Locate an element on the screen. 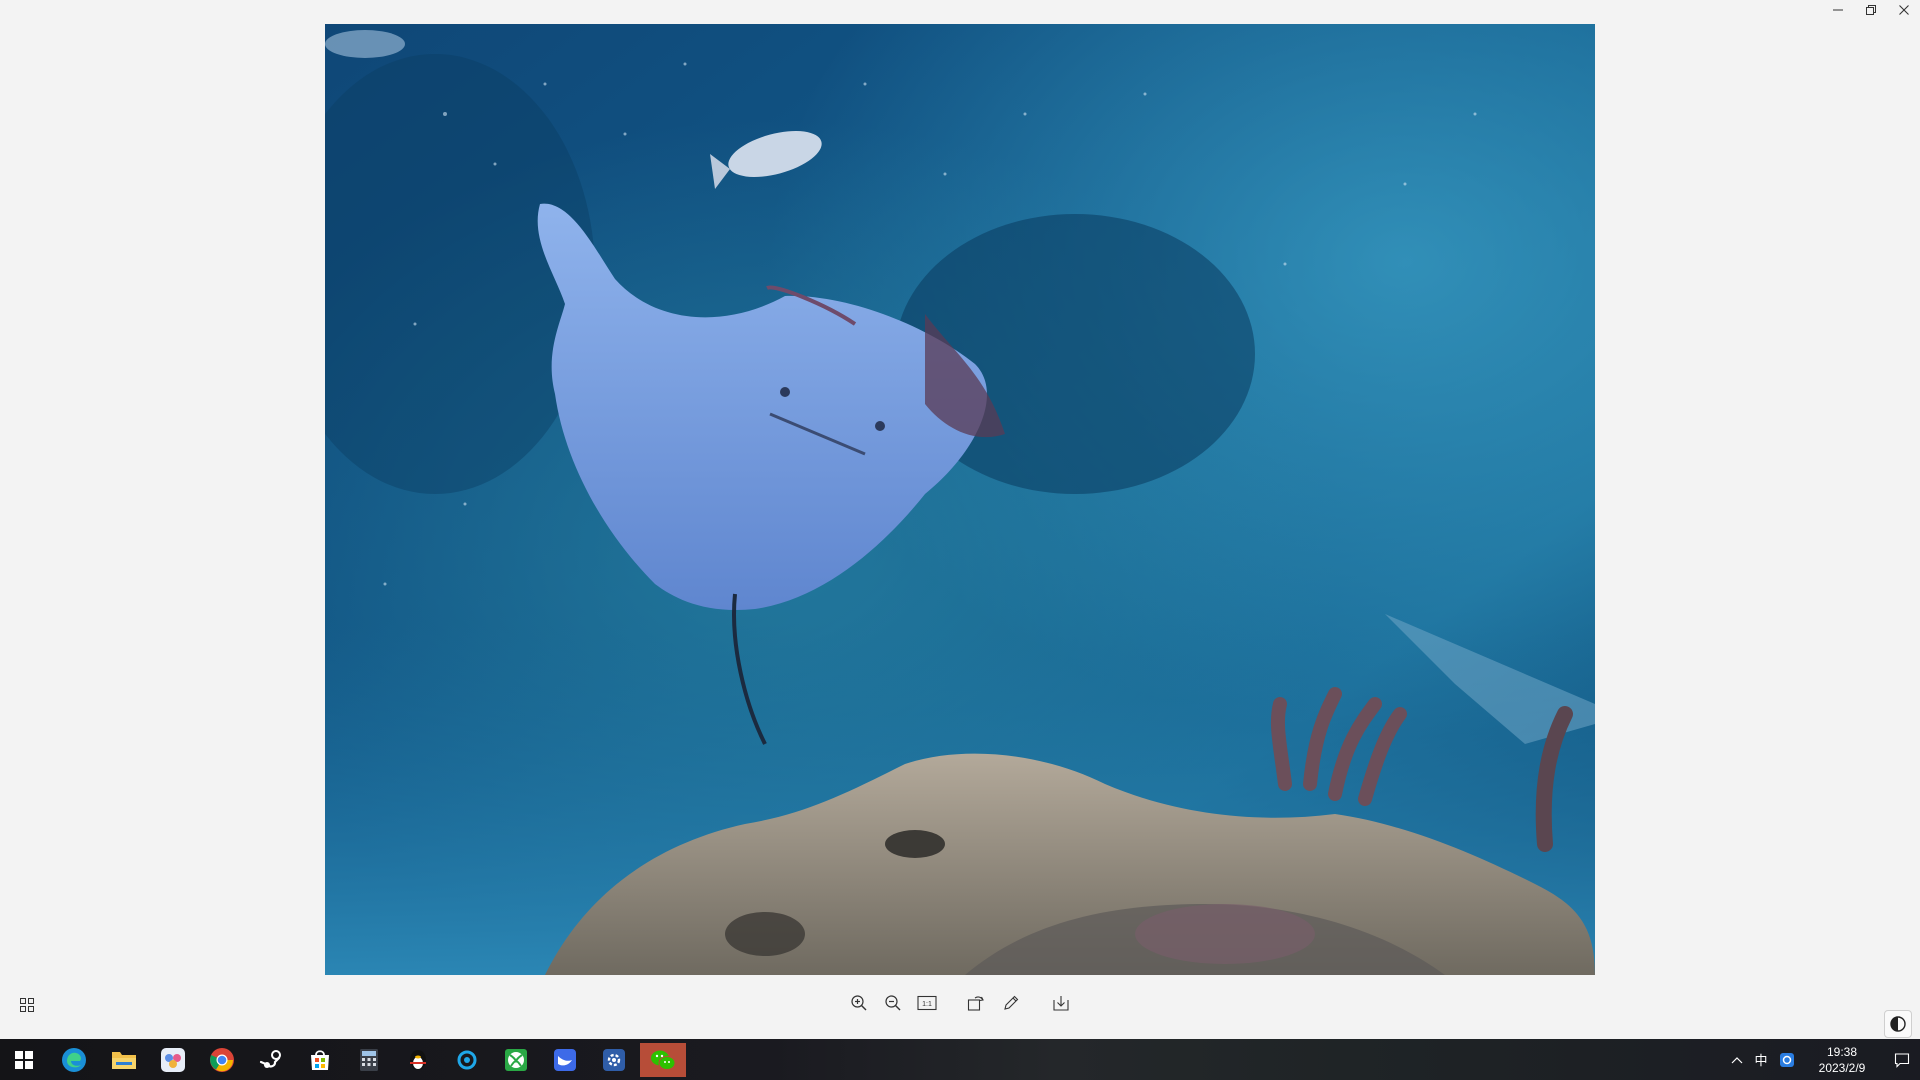 This screenshot has height=1080, width=1920. wechat-icon is located at coordinates (663, 1060).